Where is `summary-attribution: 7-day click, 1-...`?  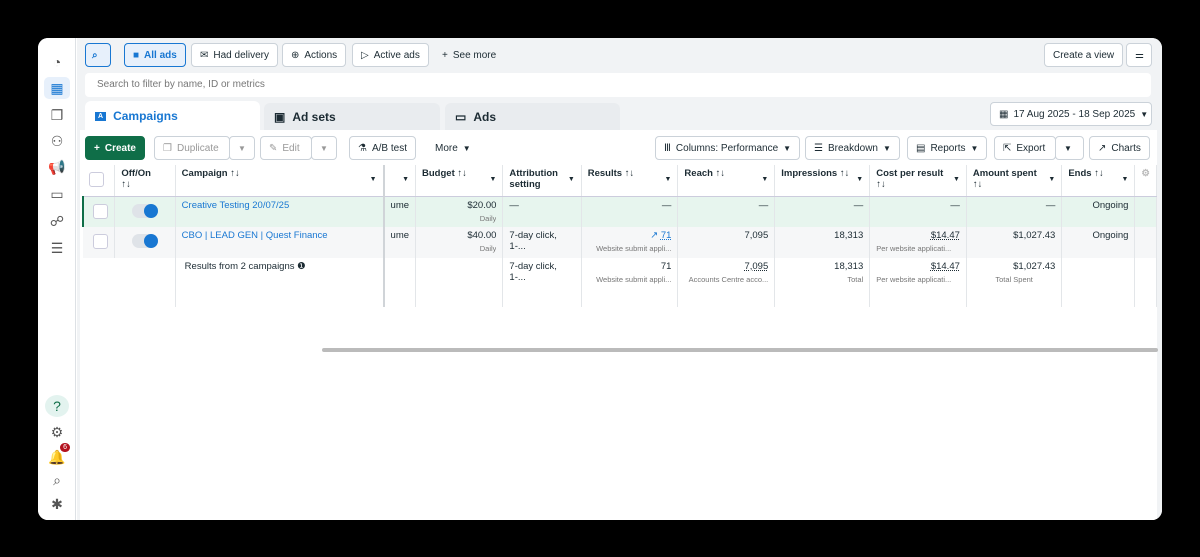
summary-attribution: 7-day click, 1-... is located at coordinates (542, 282).